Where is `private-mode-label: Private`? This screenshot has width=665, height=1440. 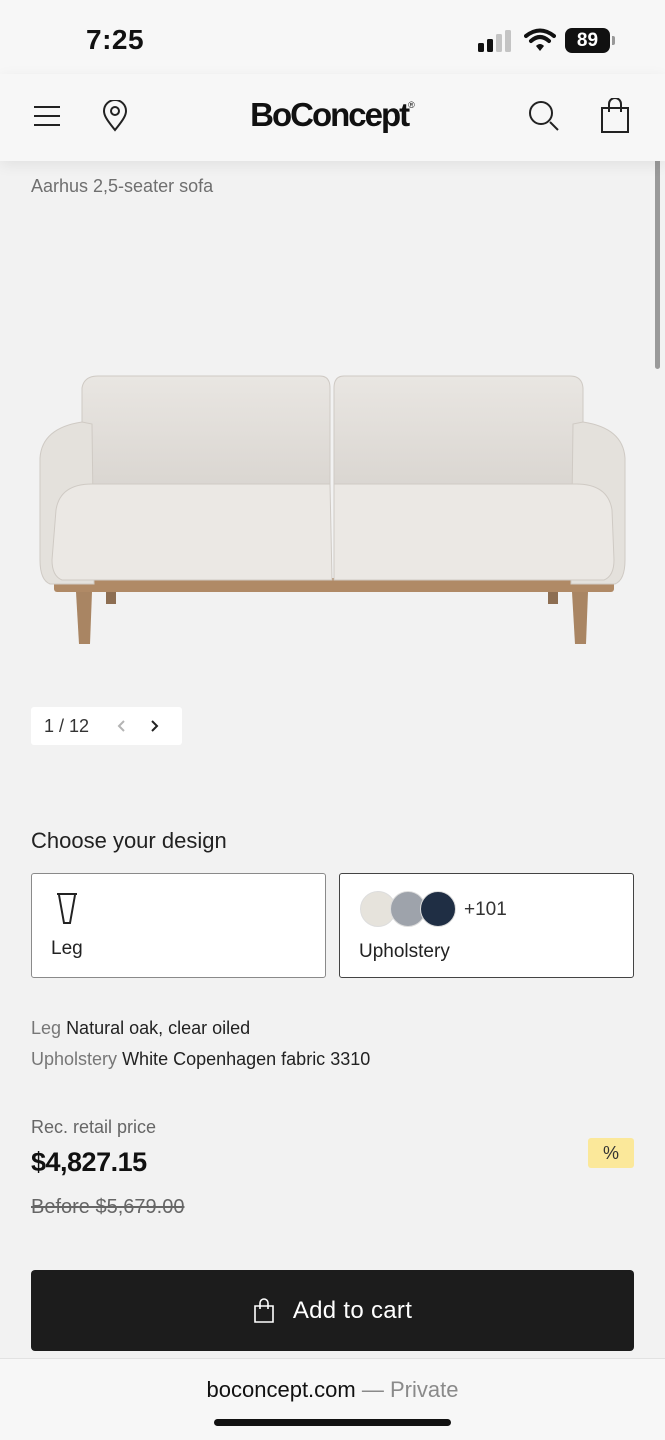
private-mode-label: Private is located at coordinates (424, 1389).